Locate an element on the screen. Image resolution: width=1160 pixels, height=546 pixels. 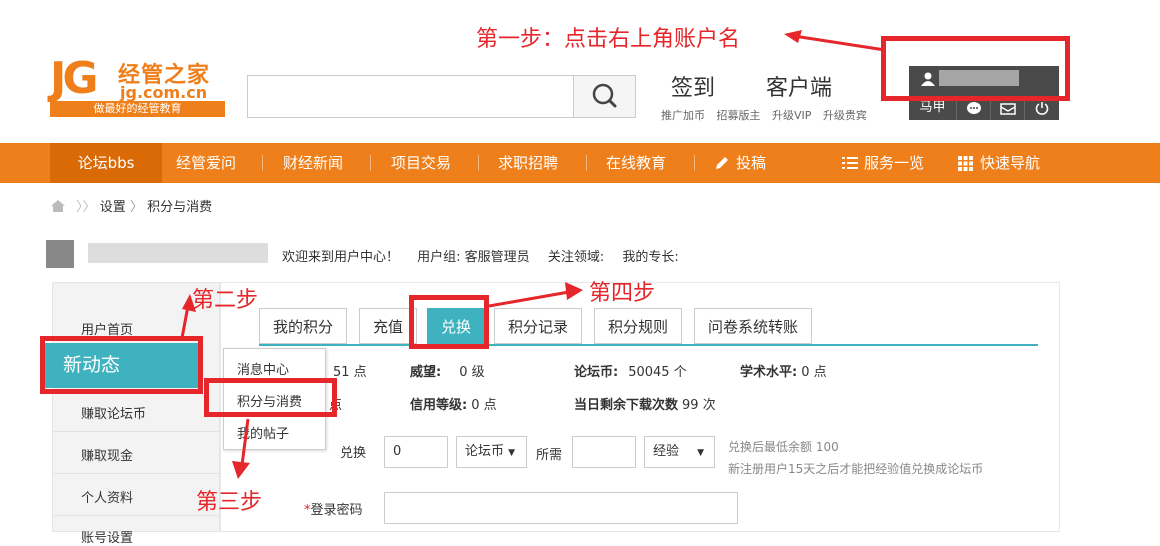
stat-label: 论坛币: is located at coordinates (596, 372).